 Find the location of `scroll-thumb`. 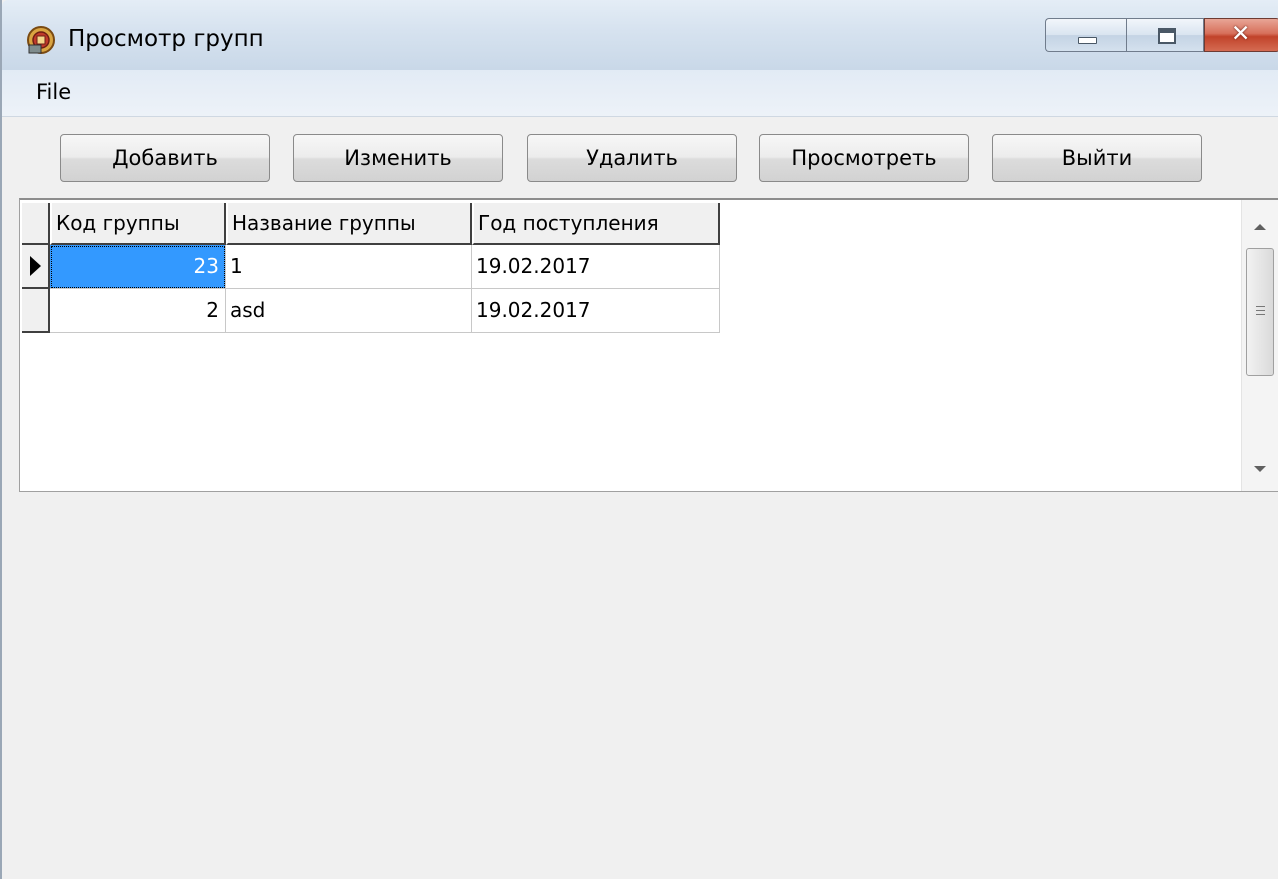

scroll-thumb is located at coordinates (1260, 312).